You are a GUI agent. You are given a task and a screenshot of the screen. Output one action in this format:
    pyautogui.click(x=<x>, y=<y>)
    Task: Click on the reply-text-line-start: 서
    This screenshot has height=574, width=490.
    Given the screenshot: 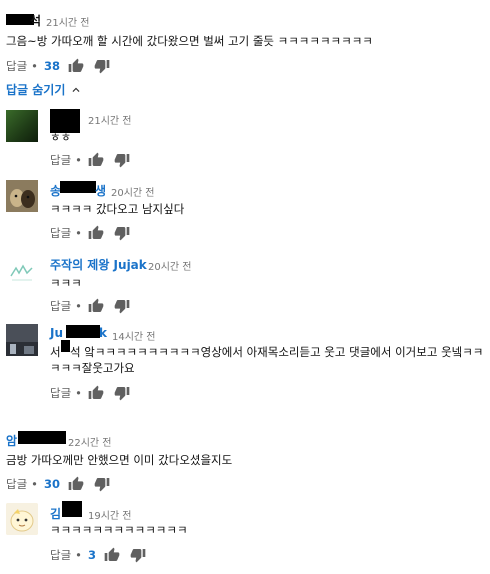 What is the action you would take?
    pyautogui.click(x=55, y=352)
    